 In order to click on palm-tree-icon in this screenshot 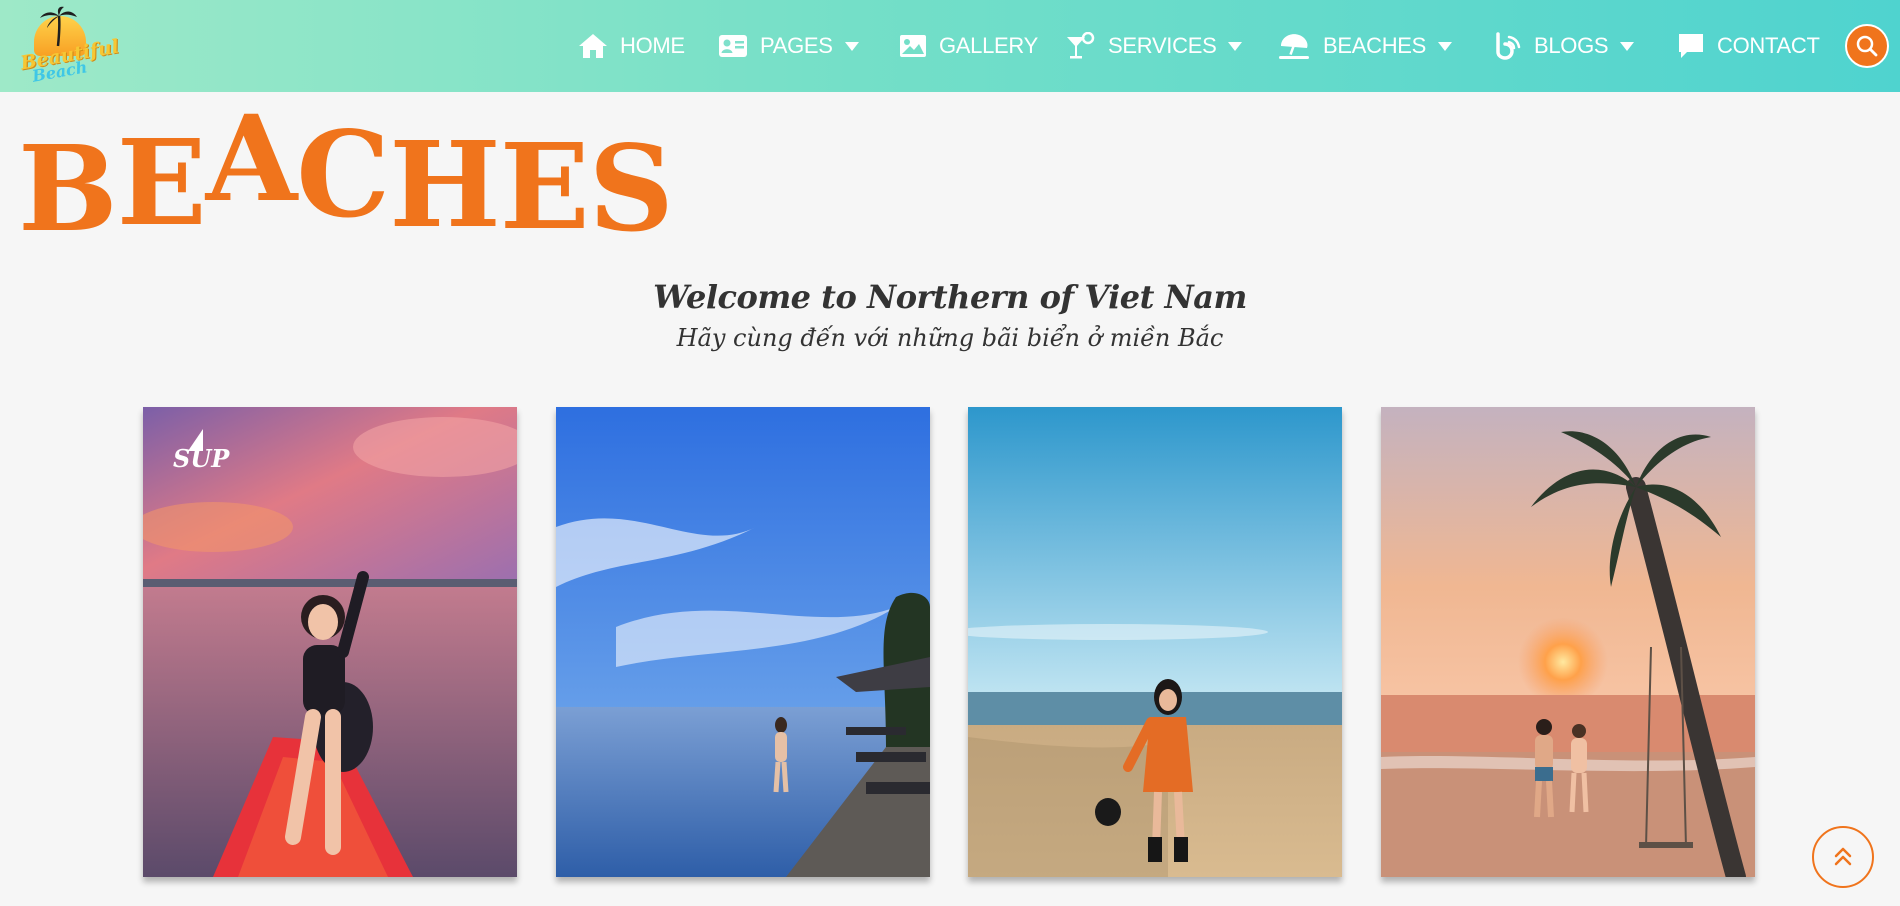, I will do `click(58, 26)`.